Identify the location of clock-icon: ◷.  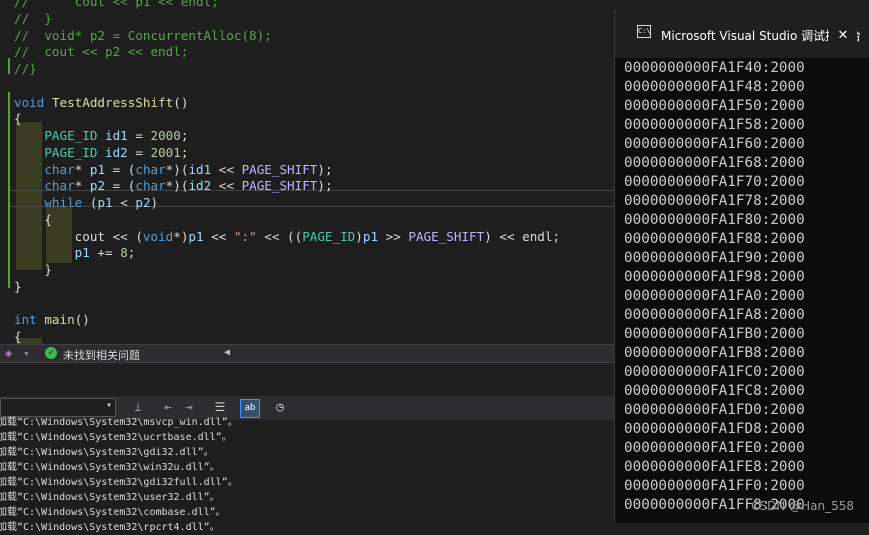
(280, 407).